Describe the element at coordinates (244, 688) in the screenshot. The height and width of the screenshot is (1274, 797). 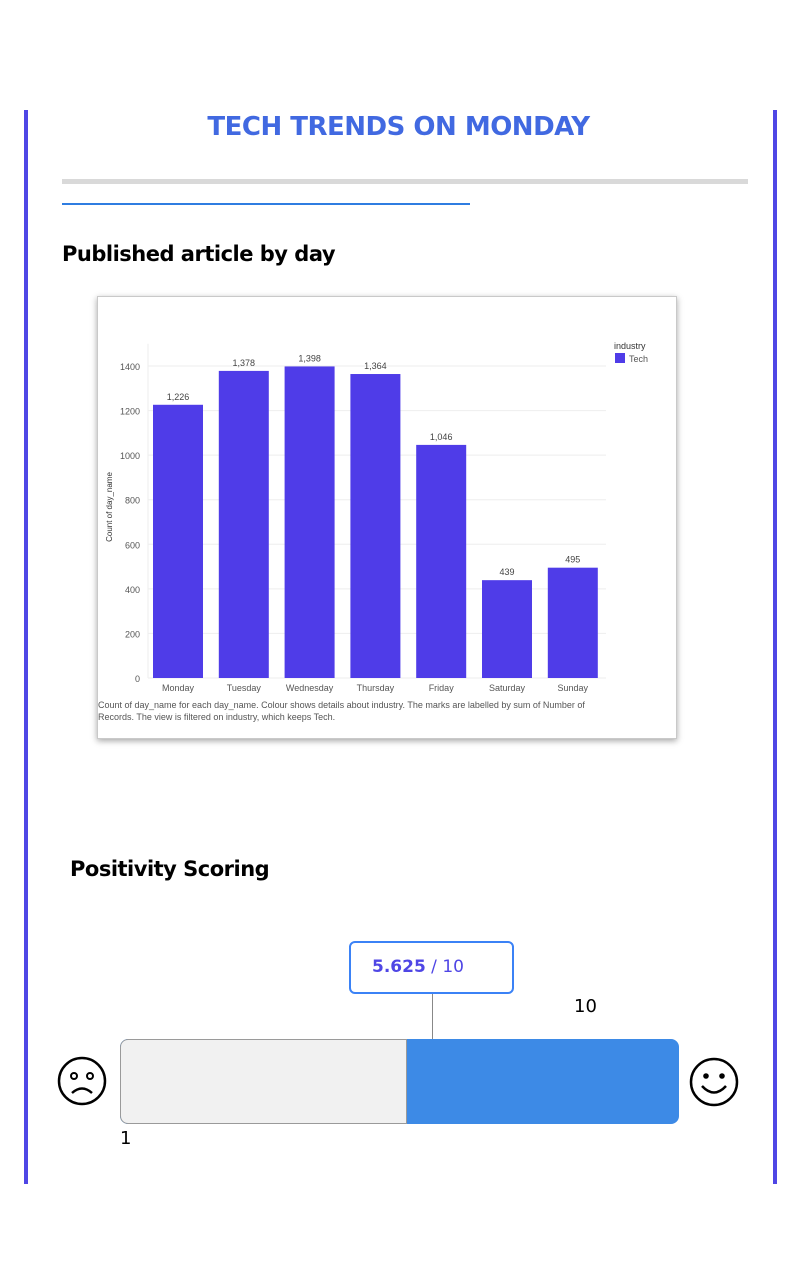
I see `x-tick-label: Tuesday` at that location.